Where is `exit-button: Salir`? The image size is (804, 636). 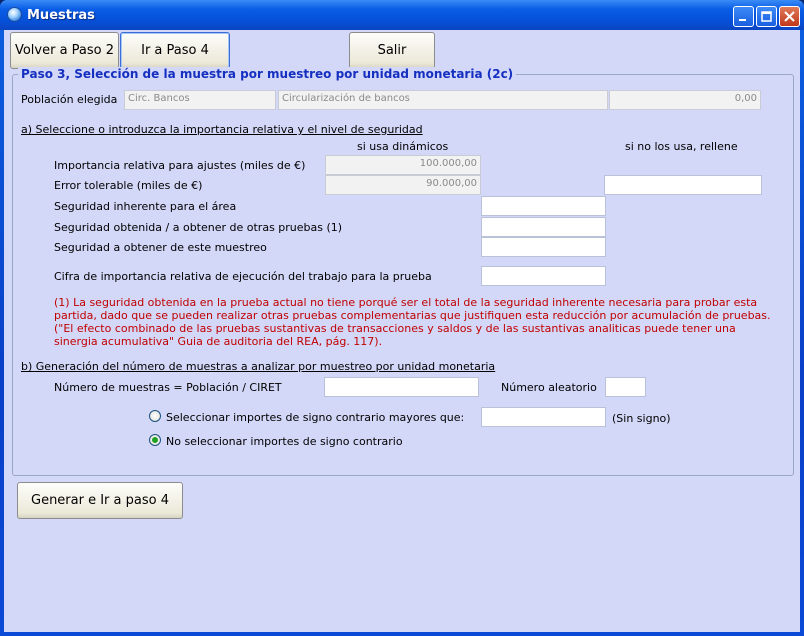
exit-button: Salir is located at coordinates (392, 50).